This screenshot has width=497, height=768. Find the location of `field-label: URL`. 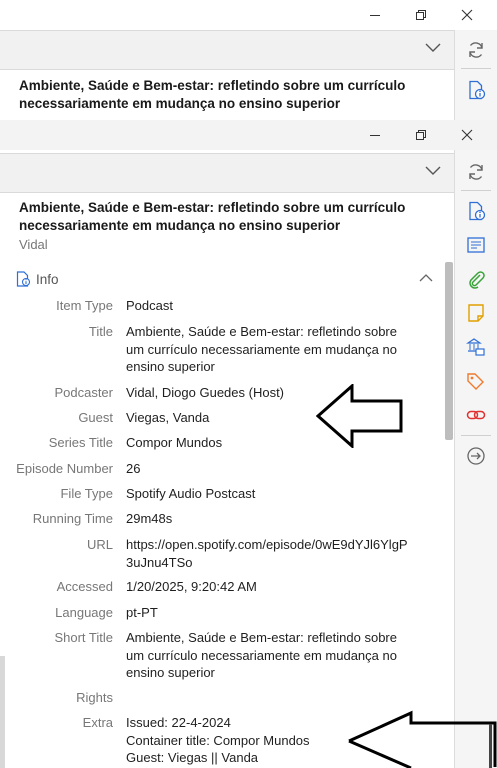

field-label: URL is located at coordinates (99, 544).